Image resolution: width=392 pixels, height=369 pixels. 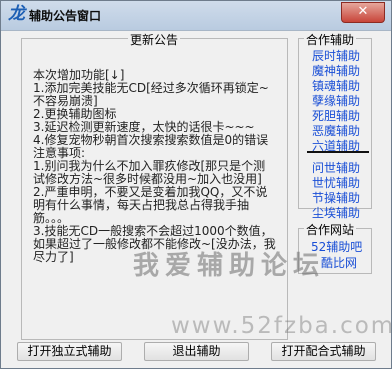 What do you see at coordinates (65, 16) in the screenshot?
I see `window-title: 辅助公告窗口` at bounding box center [65, 16].